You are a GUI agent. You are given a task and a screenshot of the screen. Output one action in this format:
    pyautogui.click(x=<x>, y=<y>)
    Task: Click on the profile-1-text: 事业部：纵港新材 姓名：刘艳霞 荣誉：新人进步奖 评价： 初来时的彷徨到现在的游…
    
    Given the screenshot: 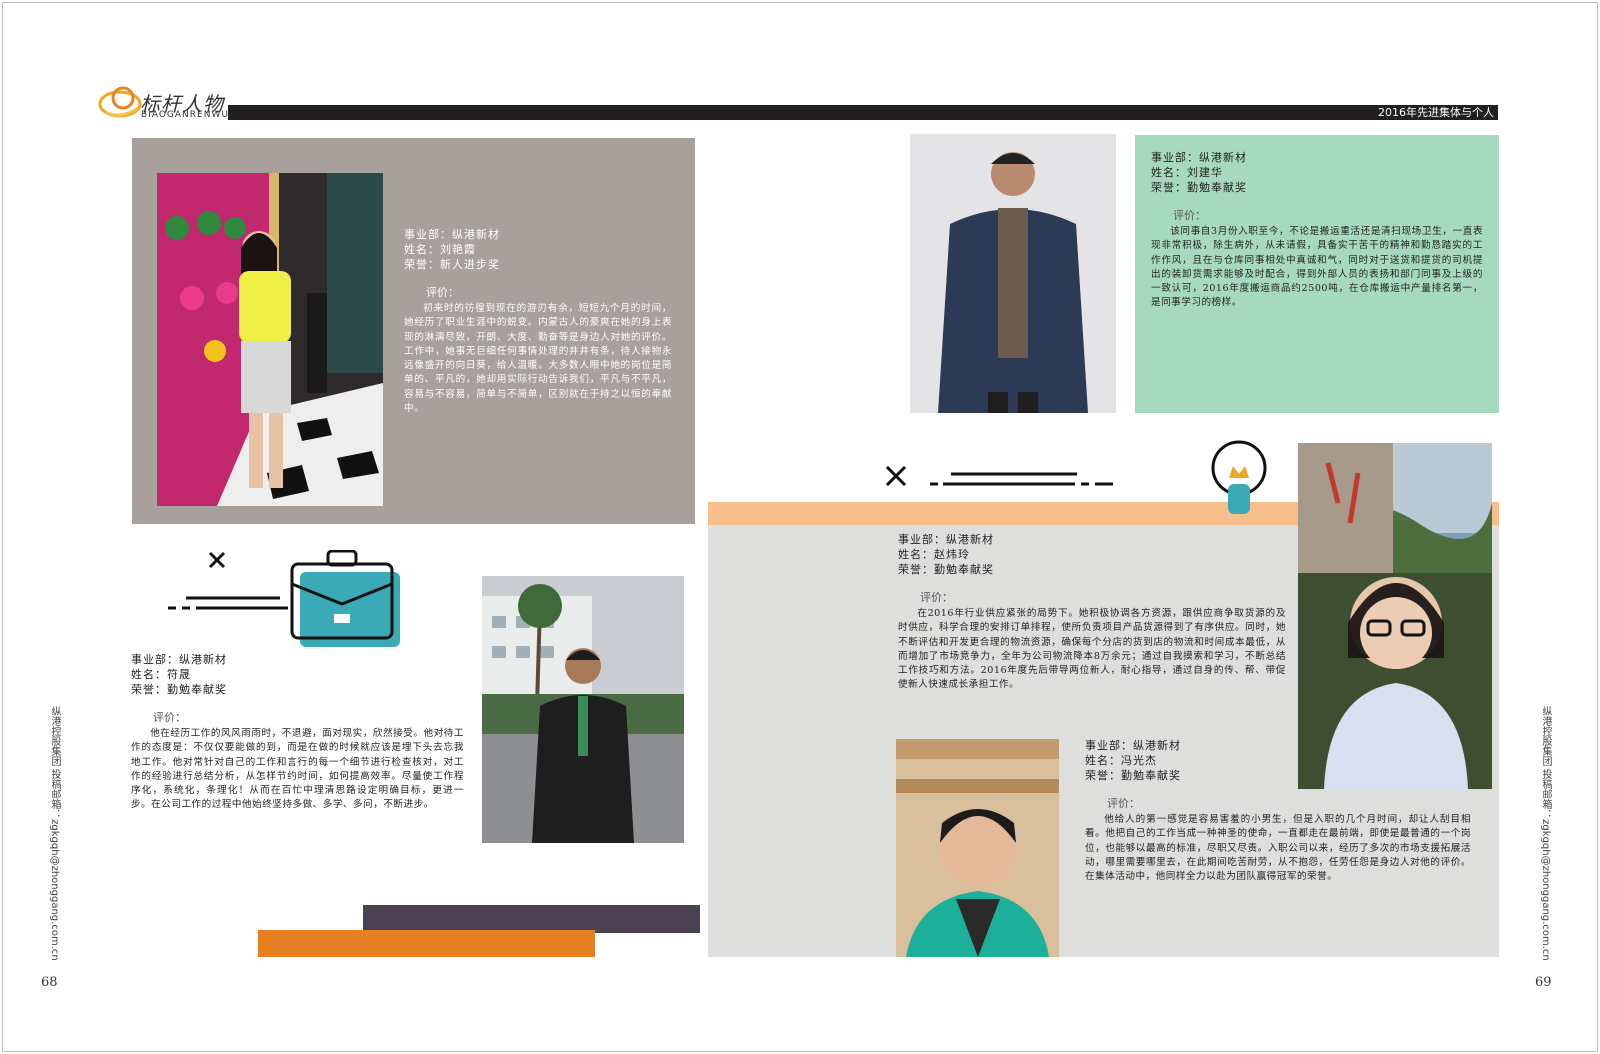 What is the action you would take?
    pyautogui.click(x=538, y=321)
    